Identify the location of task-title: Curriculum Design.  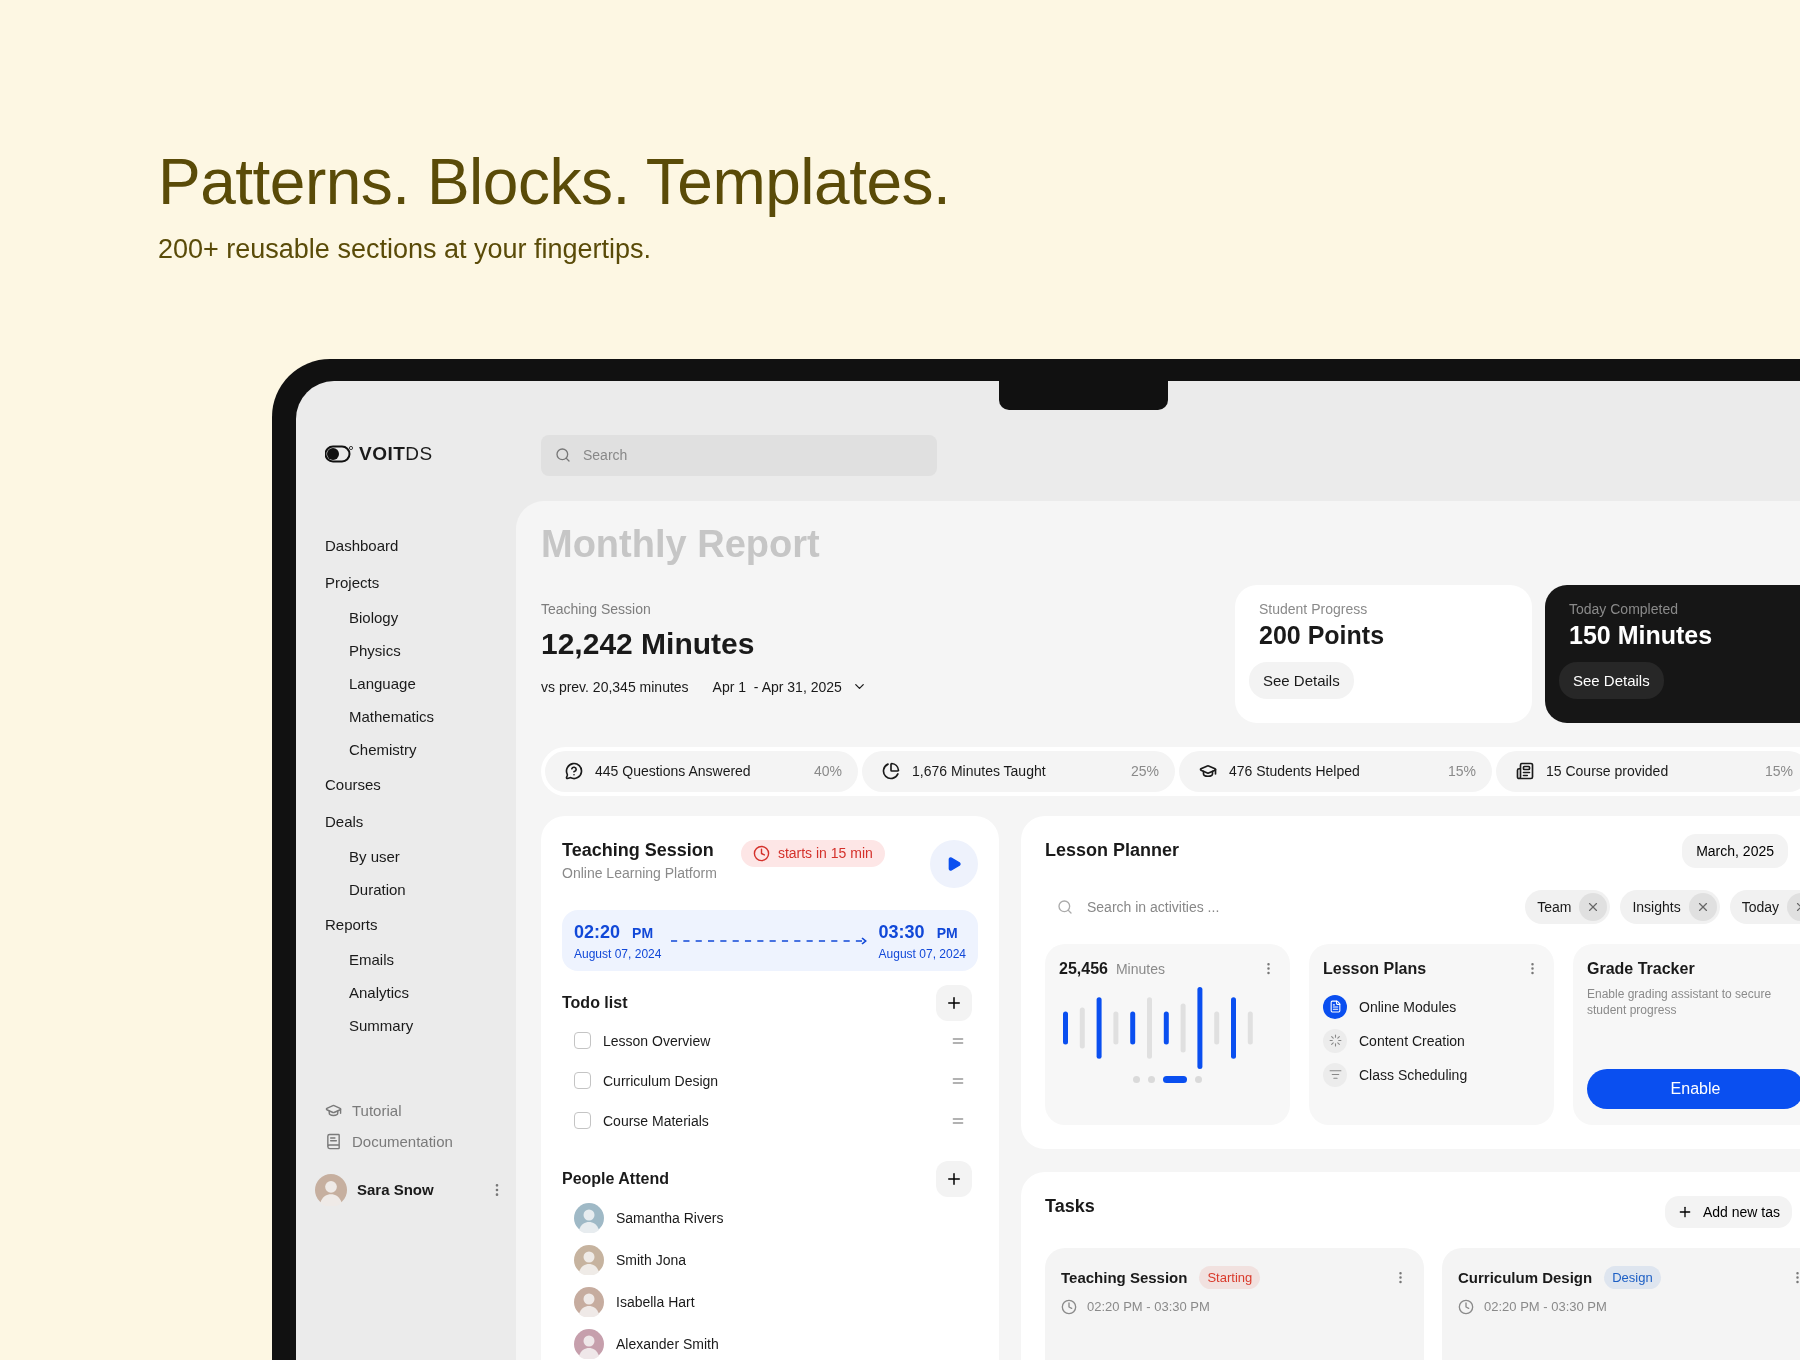
(1525, 1277).